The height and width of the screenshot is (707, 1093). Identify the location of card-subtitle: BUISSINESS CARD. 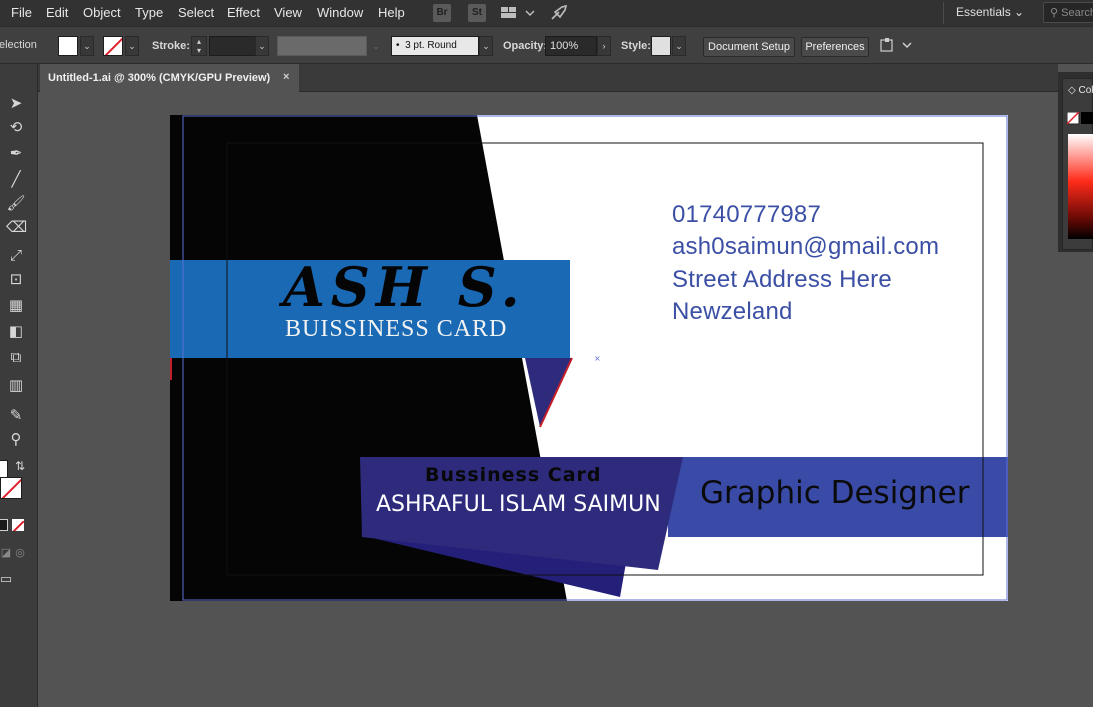
(396, 329).